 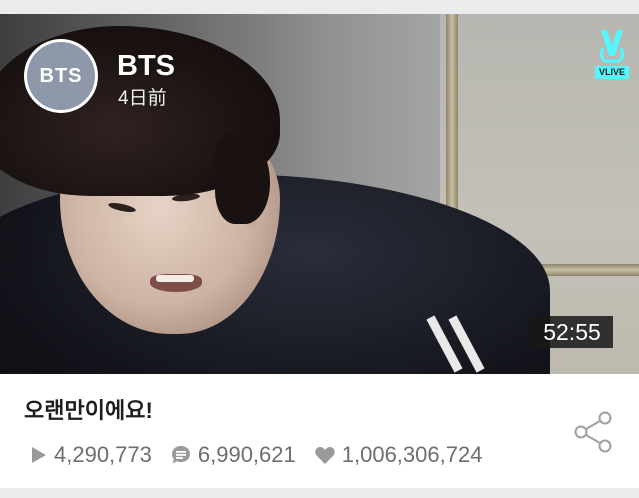 I want to click on like-count-value: 1,006,306,724, so click(x=412, y=454).